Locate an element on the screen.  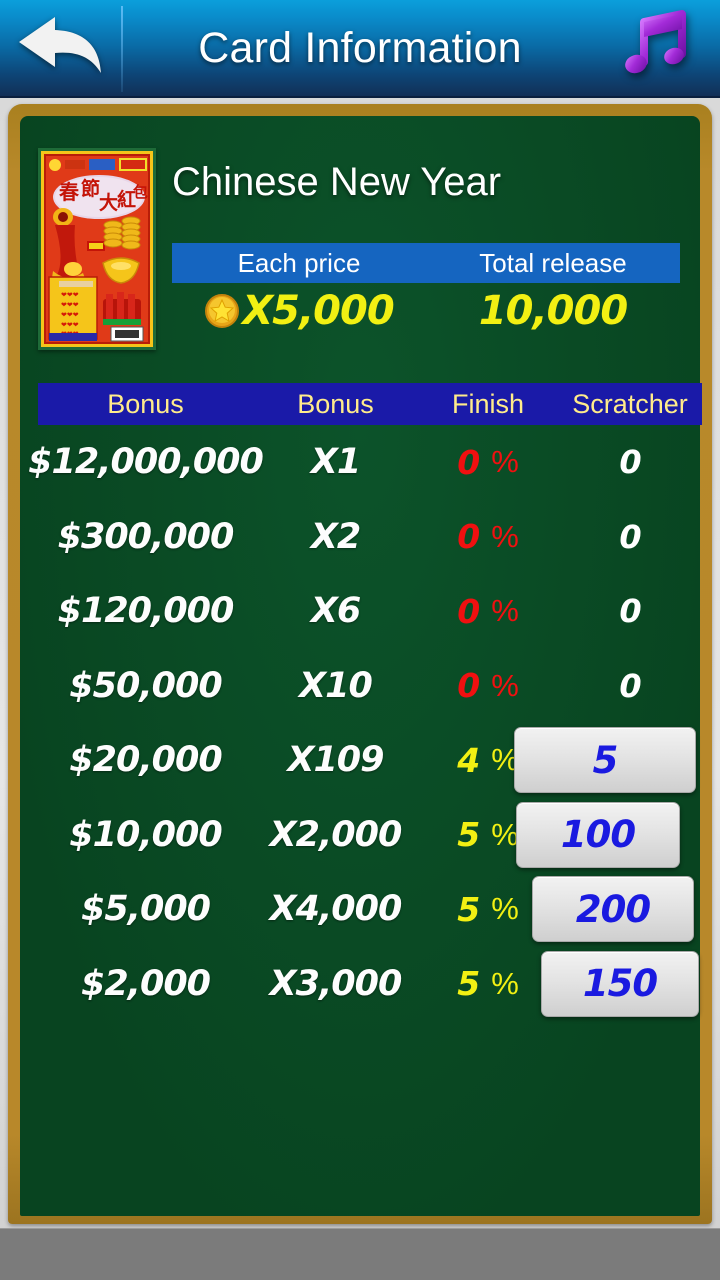
each-price-label: Each price is located at coordinates (299, 262).